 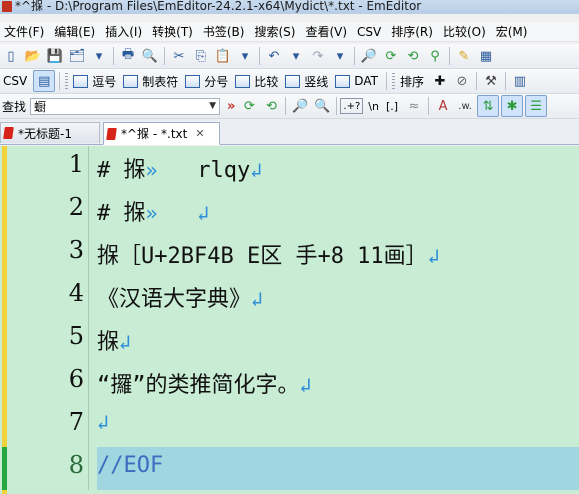 What do you see at coordinates (289, 132) in the screenshot?
I see `document-tabs: *无标题-1 *^㨐 - *.txt ✕` at bounding box center [289, 132].